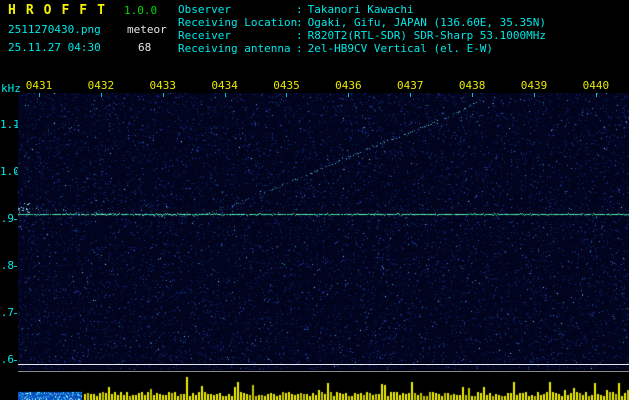  What do you see at coordinates (234, 48) in the screenshot?
I see `info-label: Receiving antenna` at bounding box center [234, 48].